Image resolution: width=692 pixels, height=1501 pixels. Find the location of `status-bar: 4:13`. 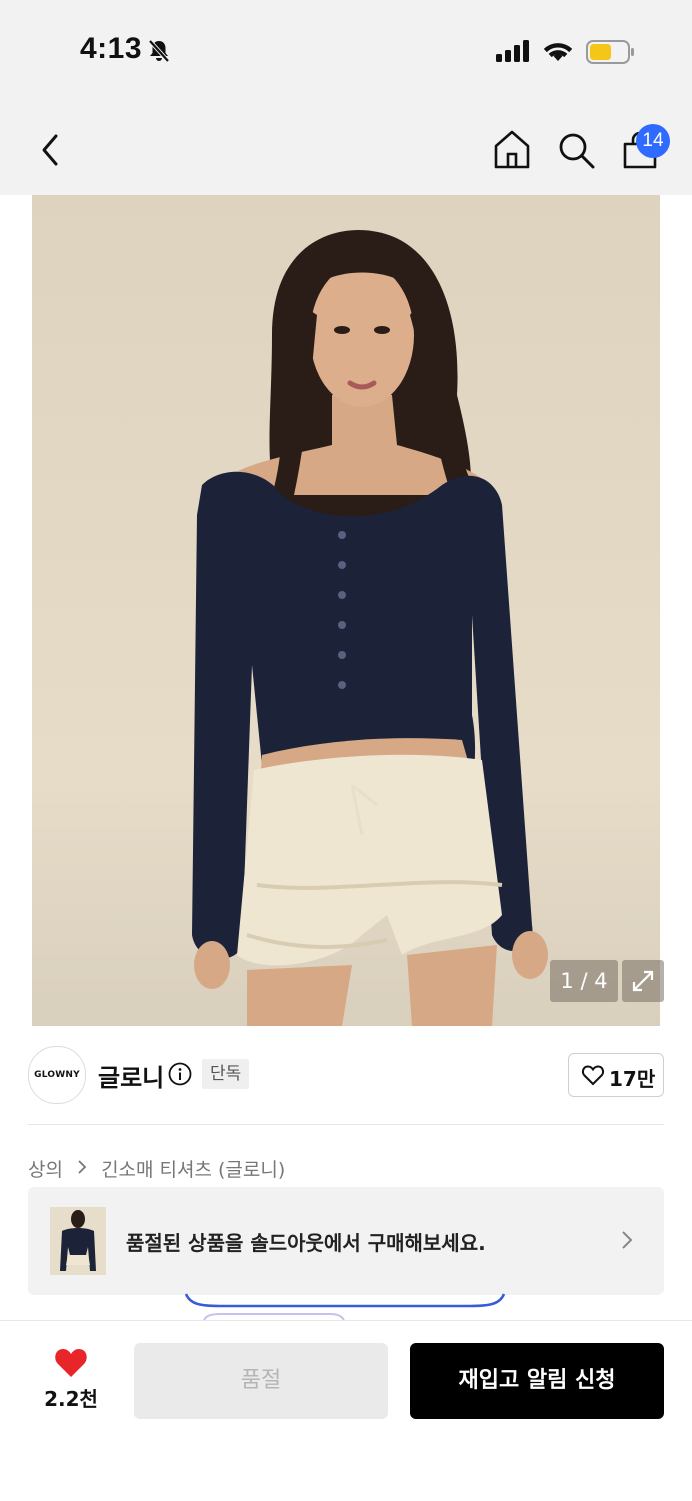

status-bar: 4:13 is located at coordinates (346, 50).